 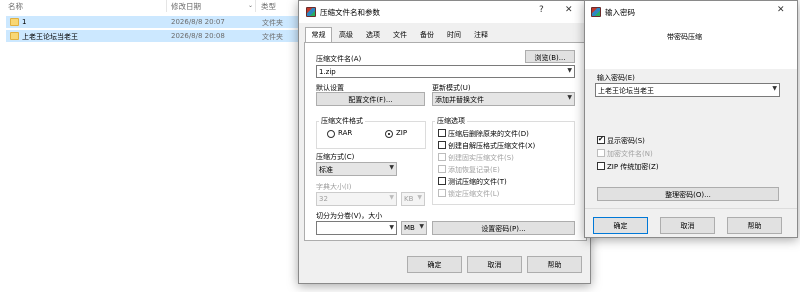 I want to click on split-size-input: ▼, so click(x=356, y=228).